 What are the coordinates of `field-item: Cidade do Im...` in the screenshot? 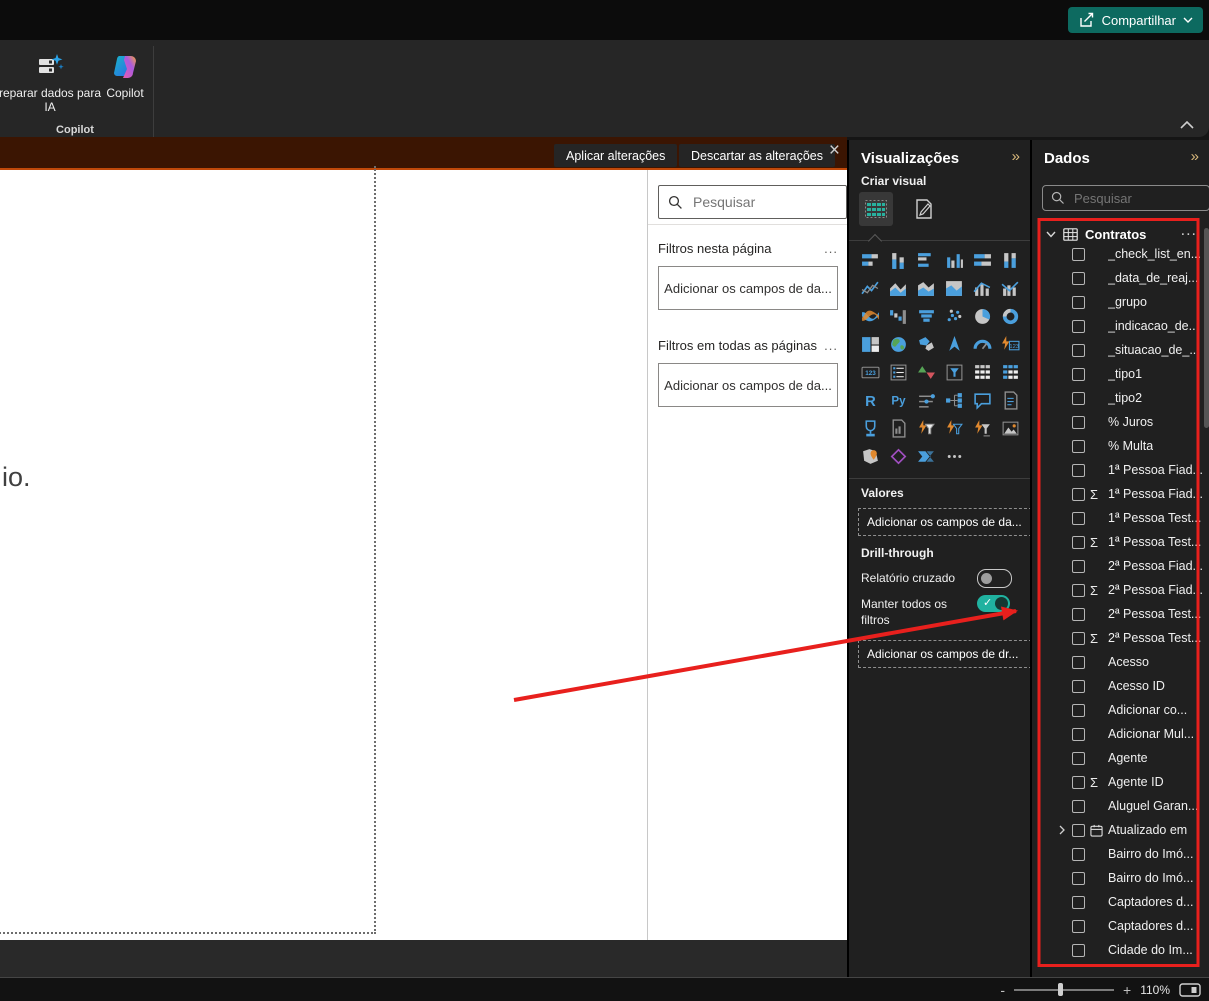 It's located at (1120, 950).